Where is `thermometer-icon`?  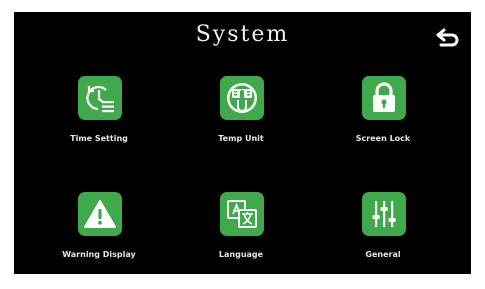 thermometer-icon is located at coordinates (242, 98).